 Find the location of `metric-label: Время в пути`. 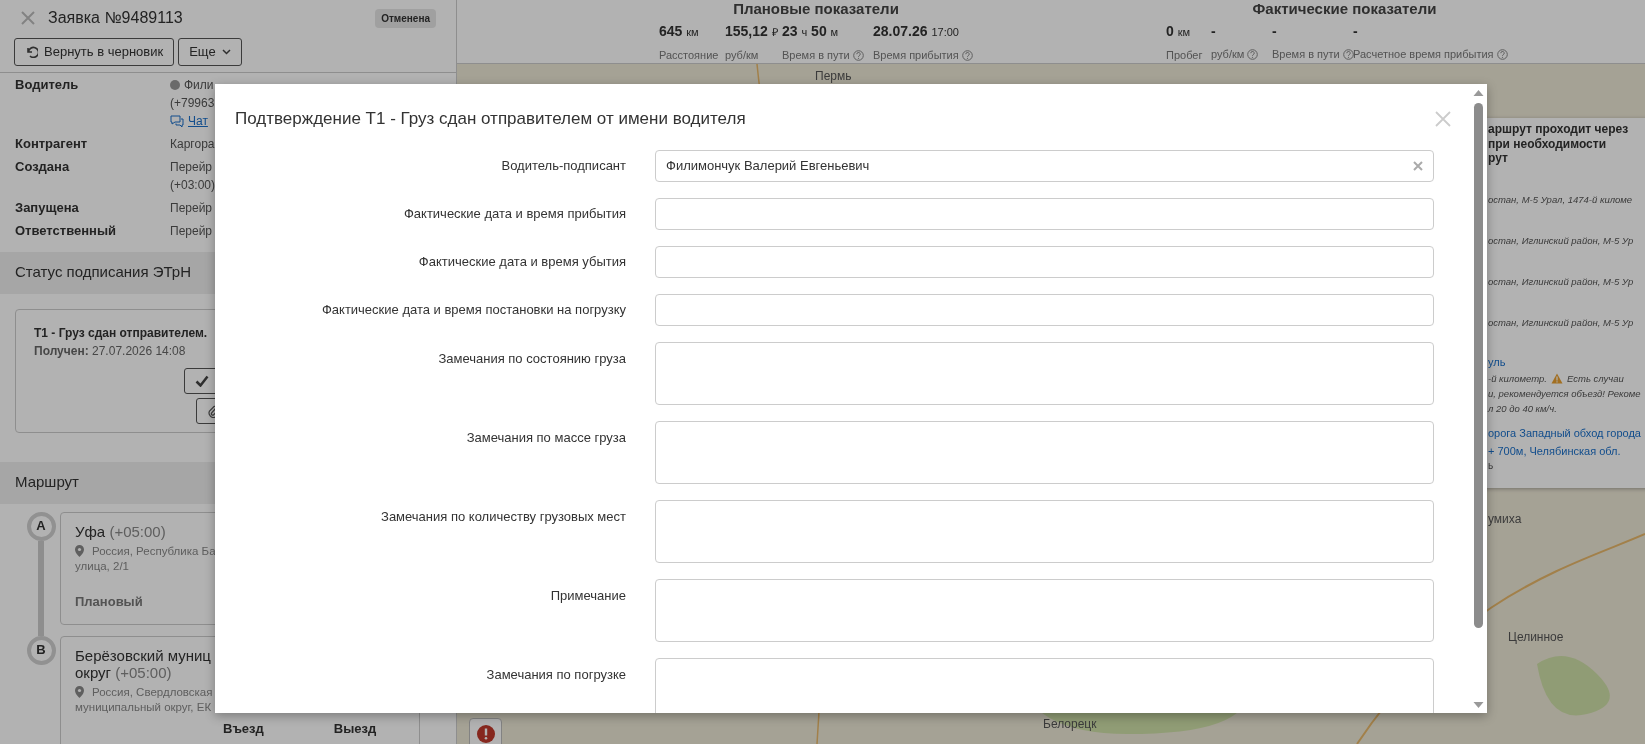

metric-label: Время в пути is located at coordinates (816, 55).